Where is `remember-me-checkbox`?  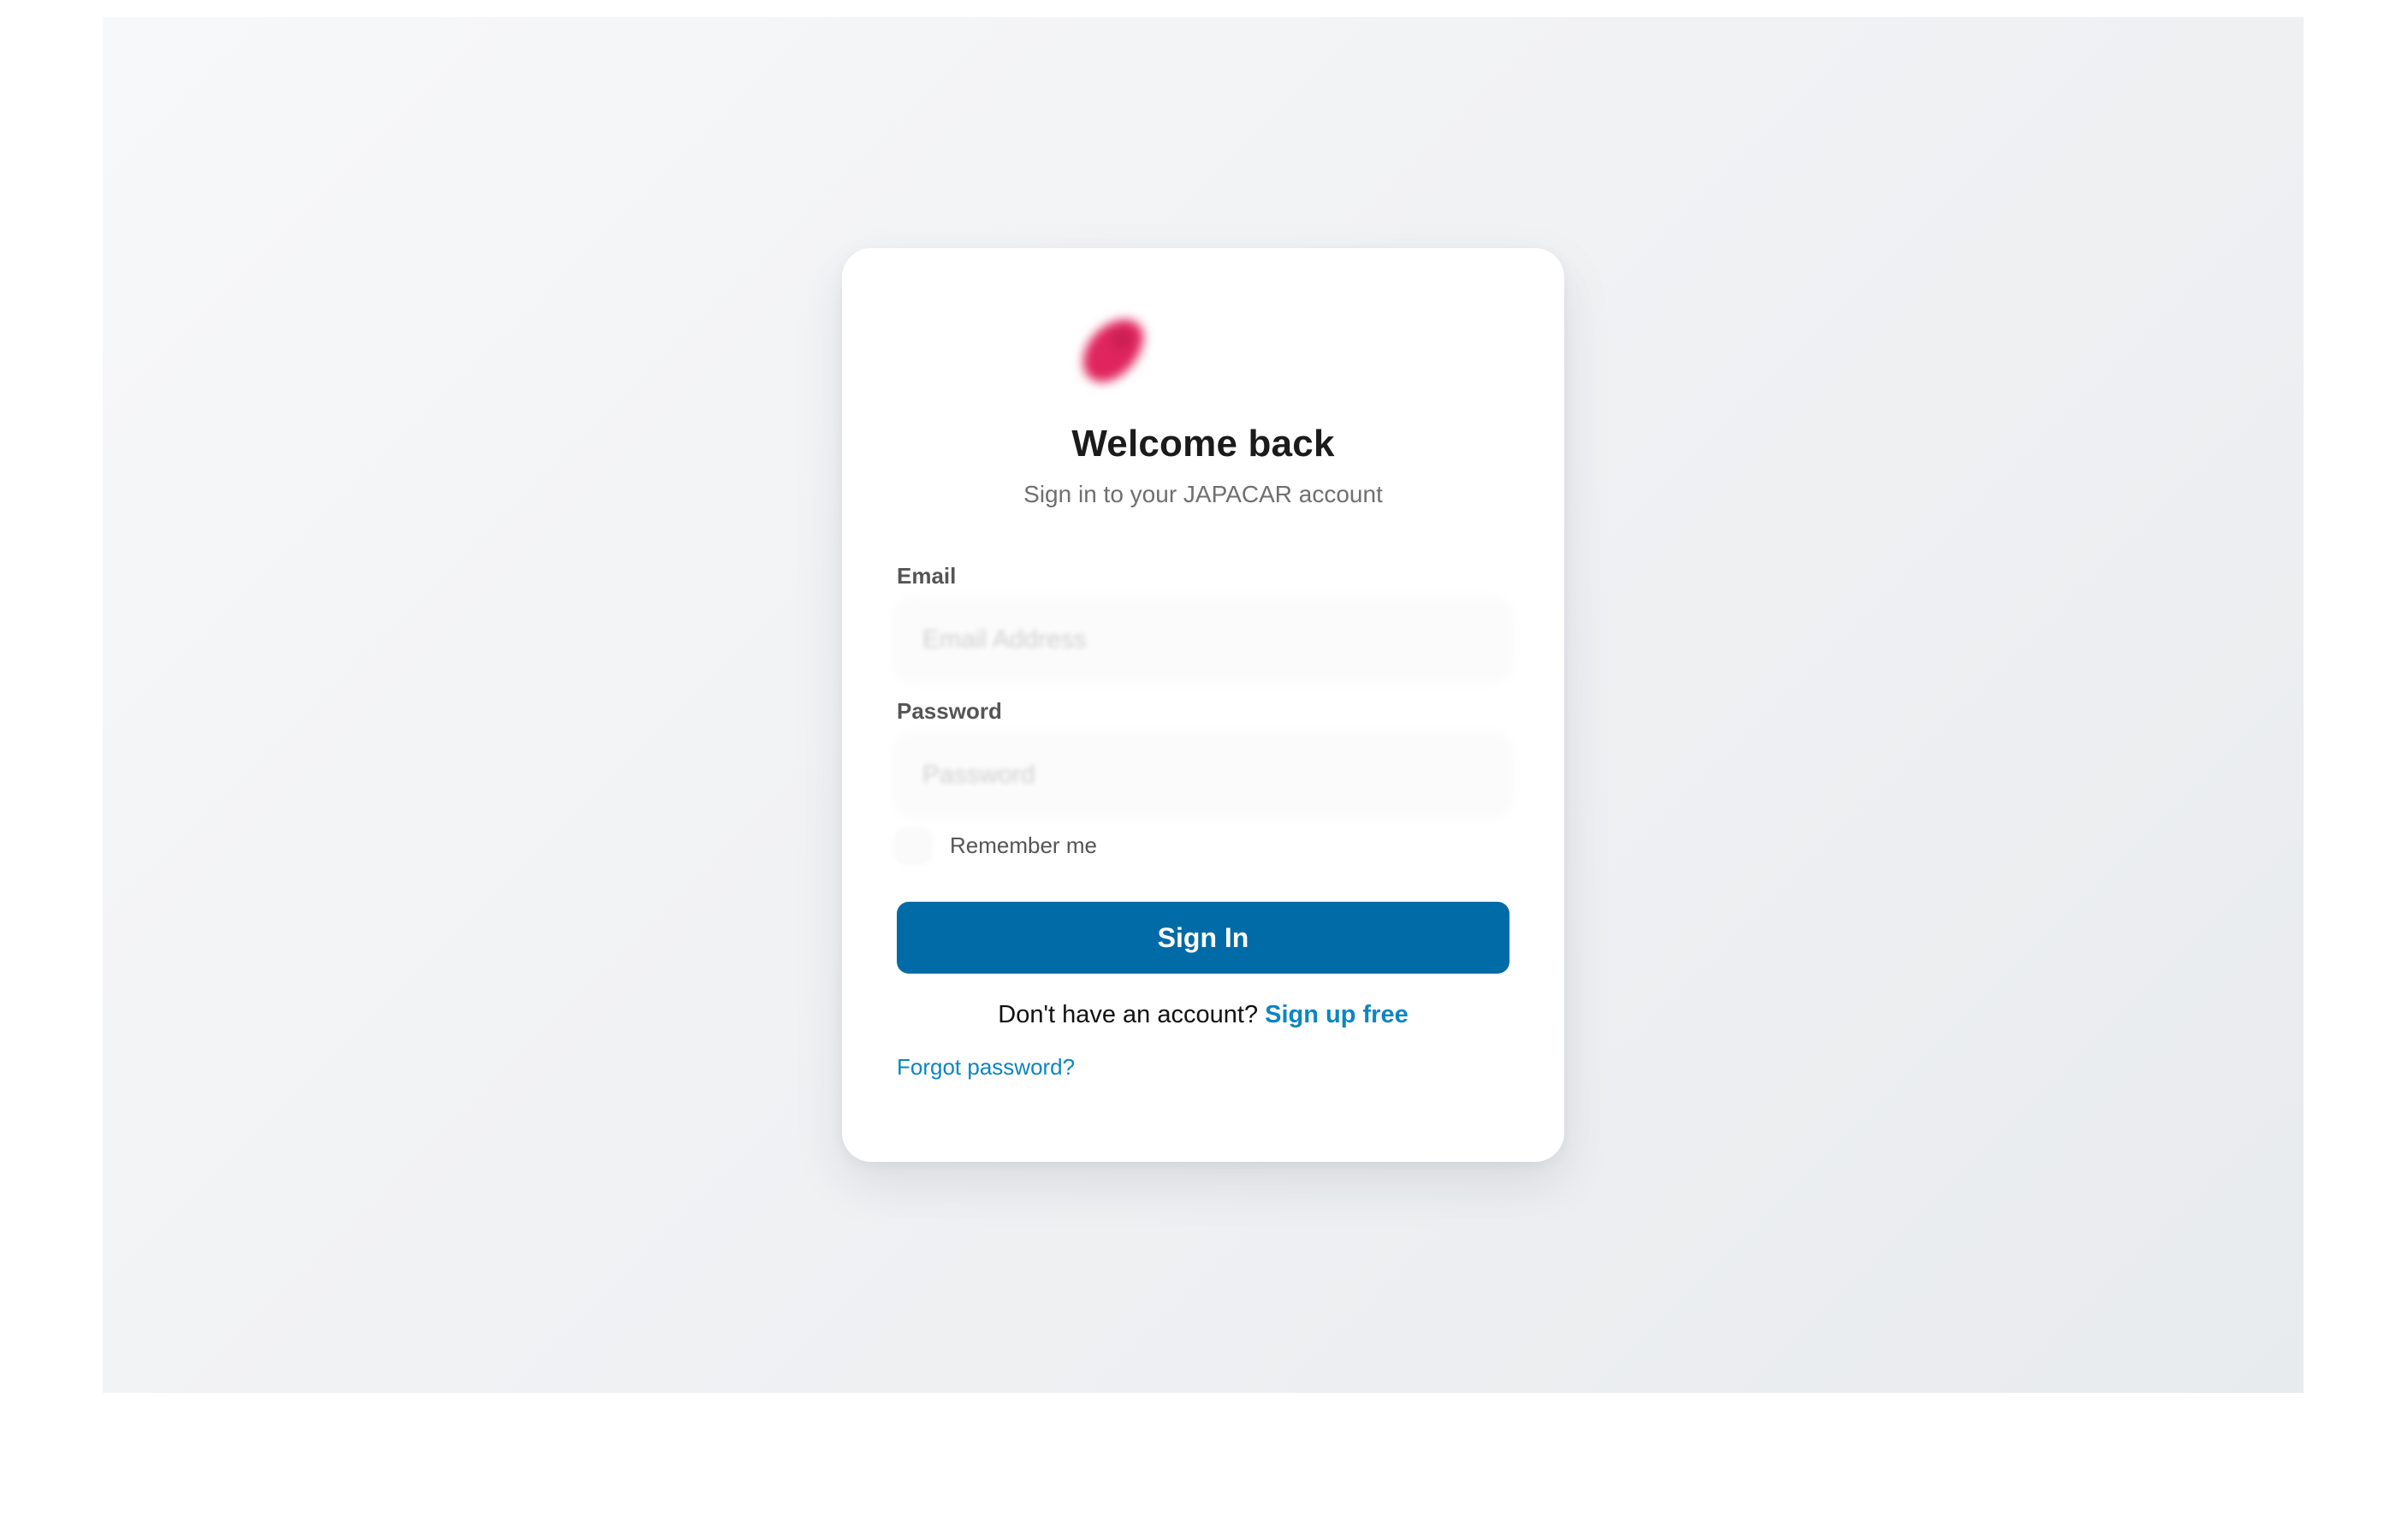
remember-me-checkbox is located at coordinates (913, 846).